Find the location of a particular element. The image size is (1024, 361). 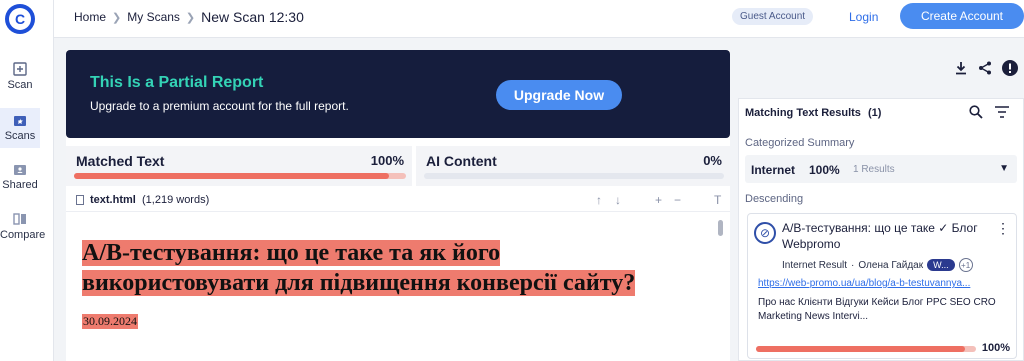

result-meta: Internet Result · Олена Гайдак W... +1 is located at coordinates (877, 265).